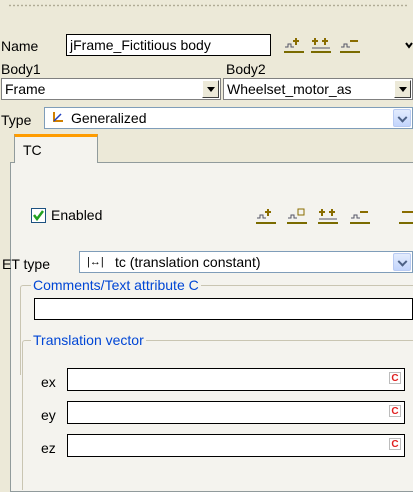 The width and height of the screenshot is (413, 492). What do you see at coordinates (56, 148) in the screenshot?
I see `tab-tc: TC` at bounding box center [56, 148].